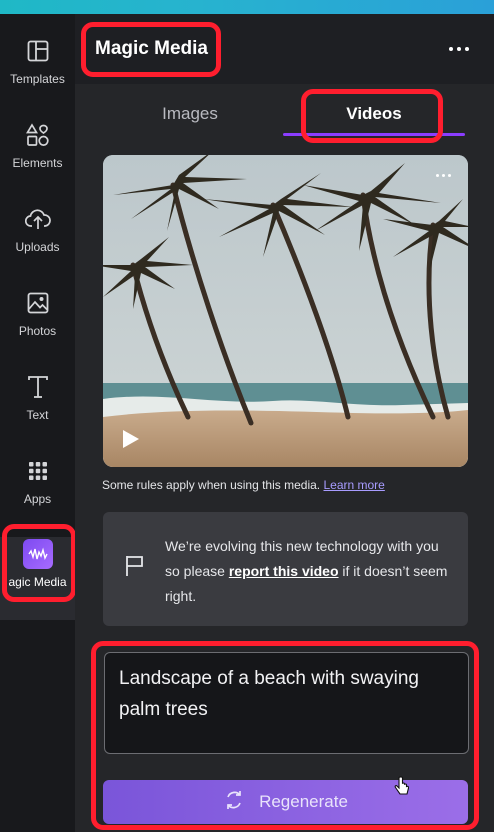  What do you see at coordinates (190, 114) in the screenshot?
I see `tab-images: Images` at bounding box center [190, 114].